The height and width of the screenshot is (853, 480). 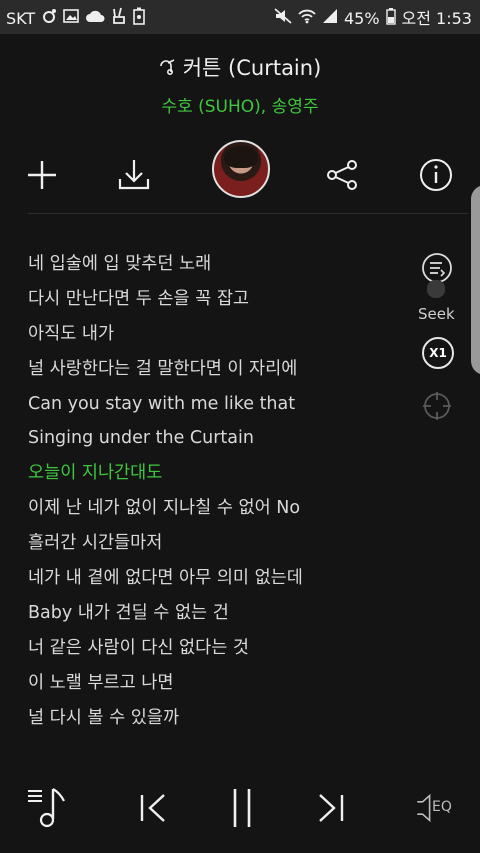 I want to click on lyric-line: Can you stay with me like that, so click(x=218, y=408).